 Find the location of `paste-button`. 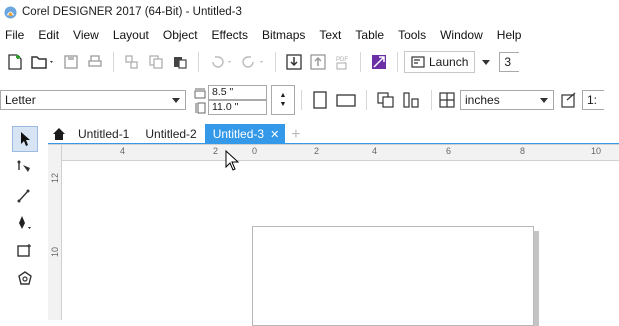

paste-button is located at coordinates (180, 62).